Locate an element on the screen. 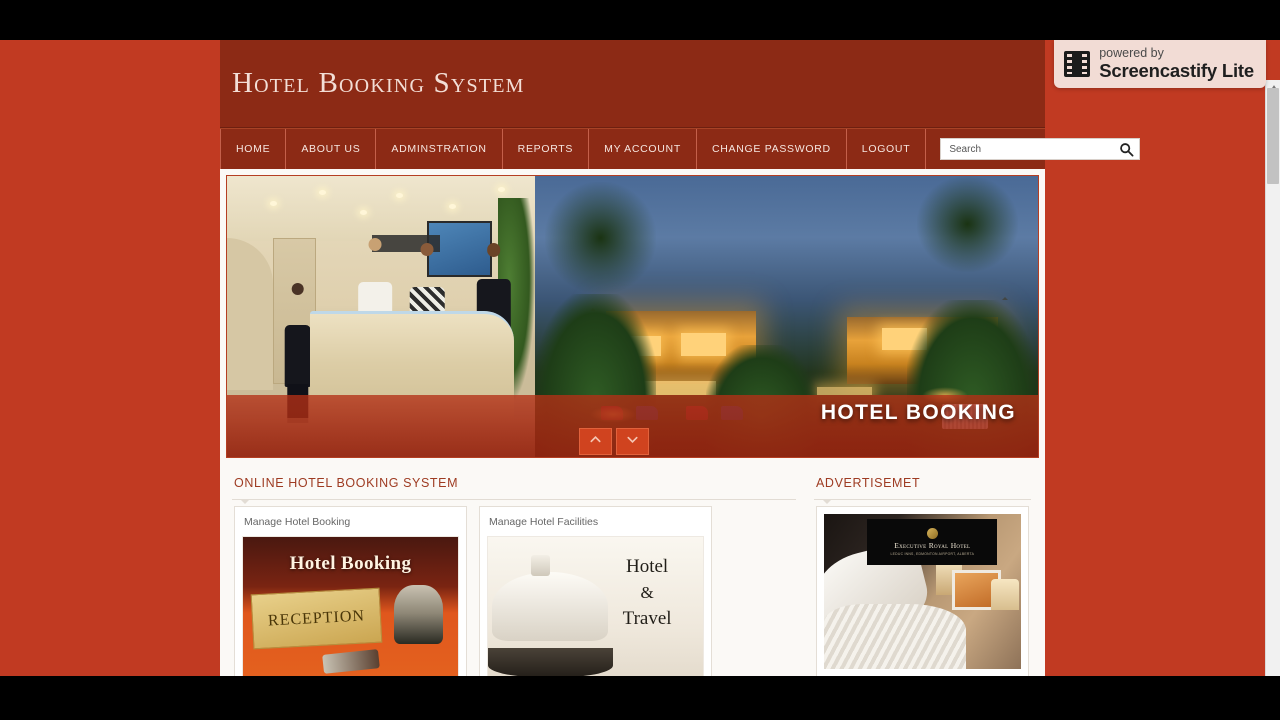  bell-image-text: Hotel & Travel is located at coordinates (647, 592).